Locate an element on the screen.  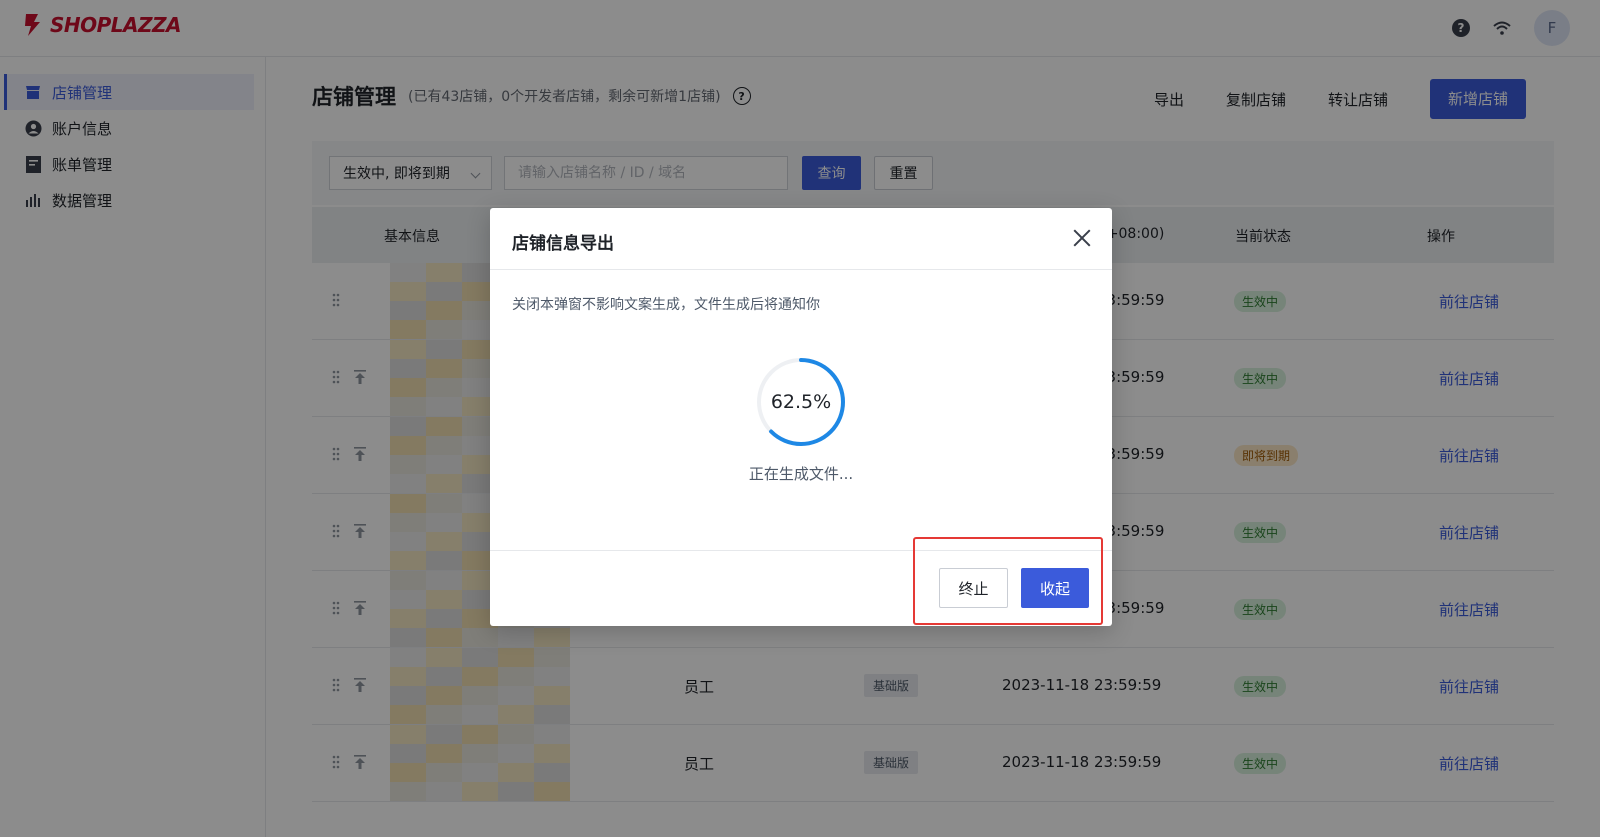
modal-header: 店铺信息导出 is located at coordinates (801, 239).